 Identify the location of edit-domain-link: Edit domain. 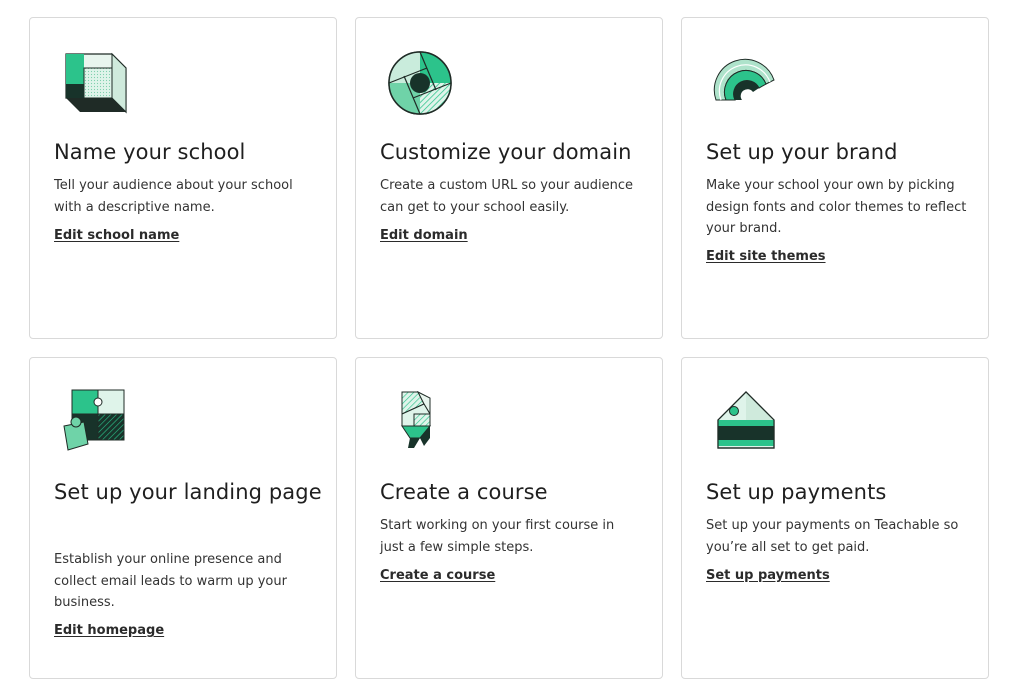
(424, 235).